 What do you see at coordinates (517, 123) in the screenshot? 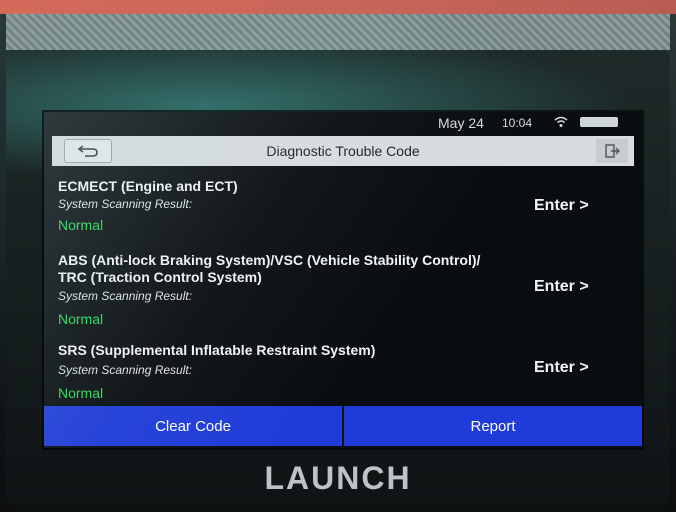
I see `status-time: 10:04` at bounding box center [517, 123].